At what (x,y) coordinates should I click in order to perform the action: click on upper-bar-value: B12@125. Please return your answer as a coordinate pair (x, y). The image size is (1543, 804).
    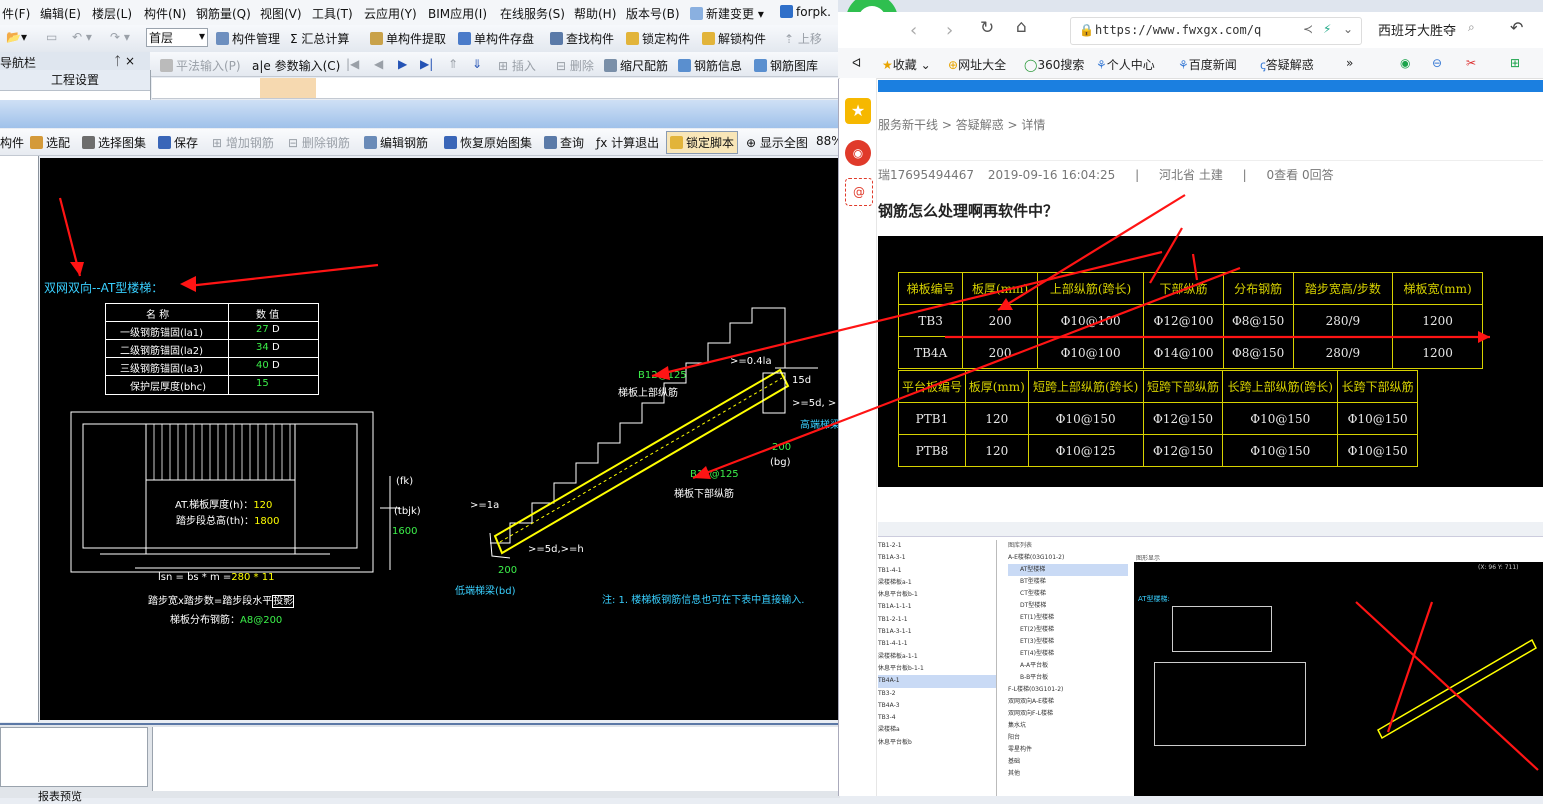
    Looking at the image, I should click on (662, 375).